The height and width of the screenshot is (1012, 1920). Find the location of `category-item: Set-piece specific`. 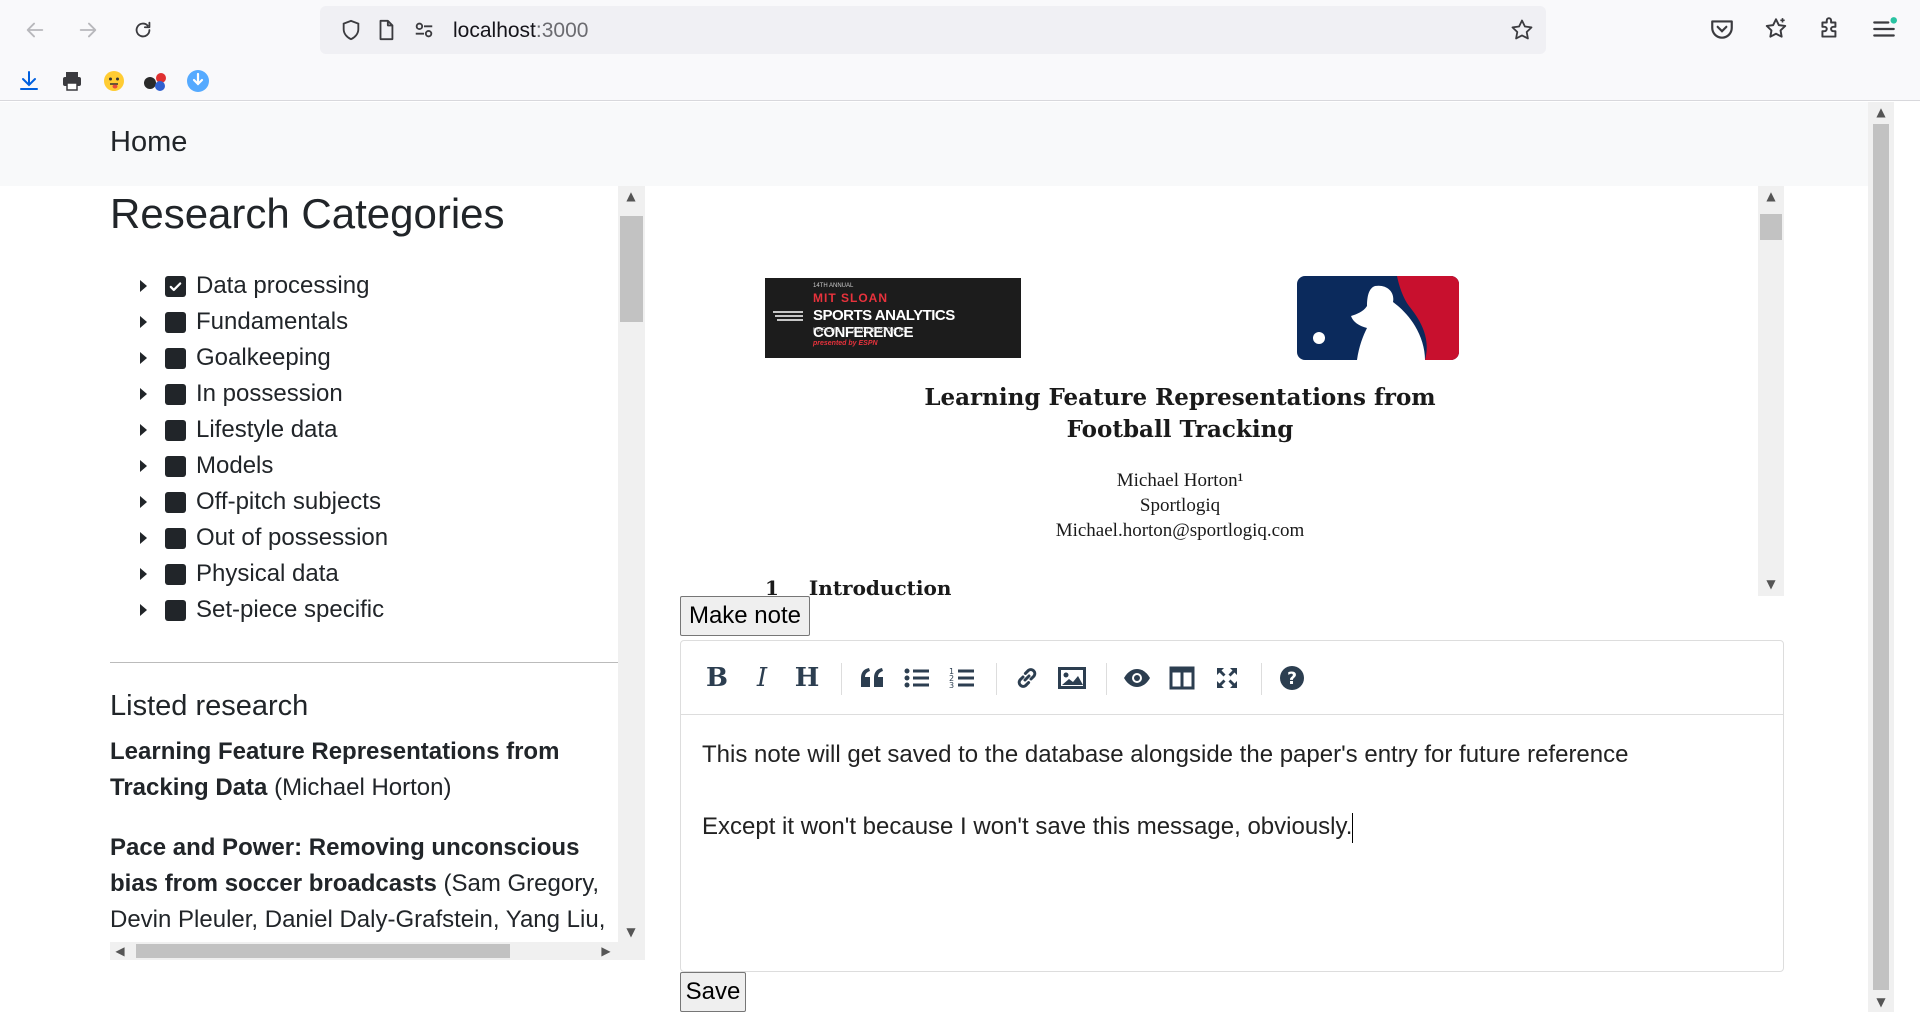

category-item: Set-piece specific is located at coordinates (360, 610).